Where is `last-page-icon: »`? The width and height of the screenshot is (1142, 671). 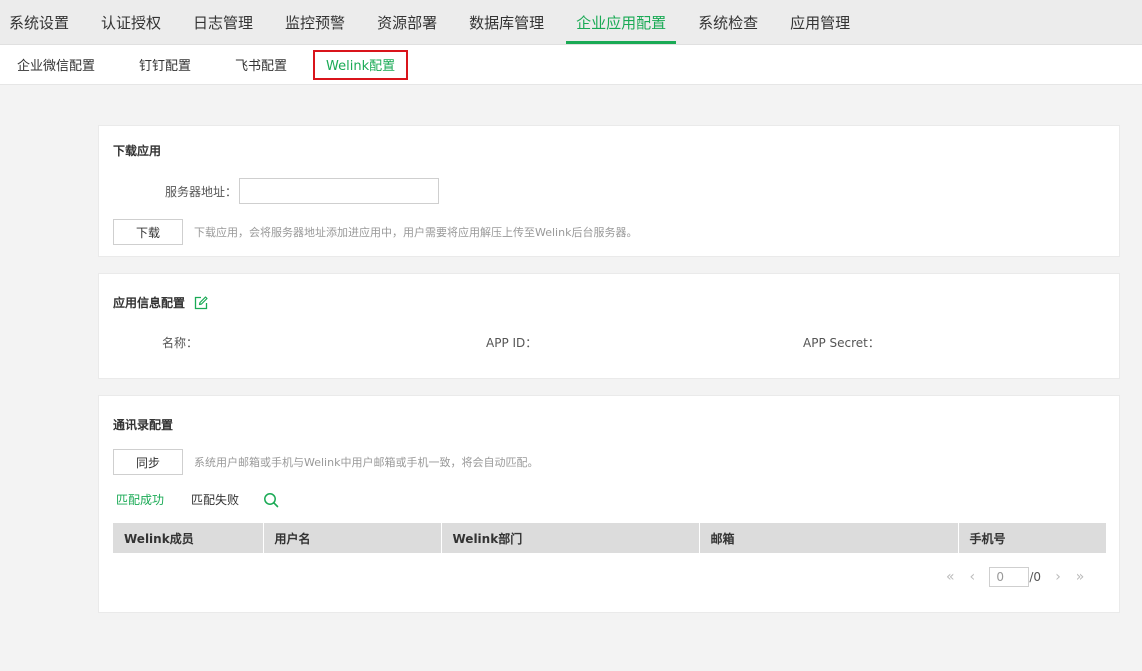
last-page-icon: » is located at coordinates (1080, 577).